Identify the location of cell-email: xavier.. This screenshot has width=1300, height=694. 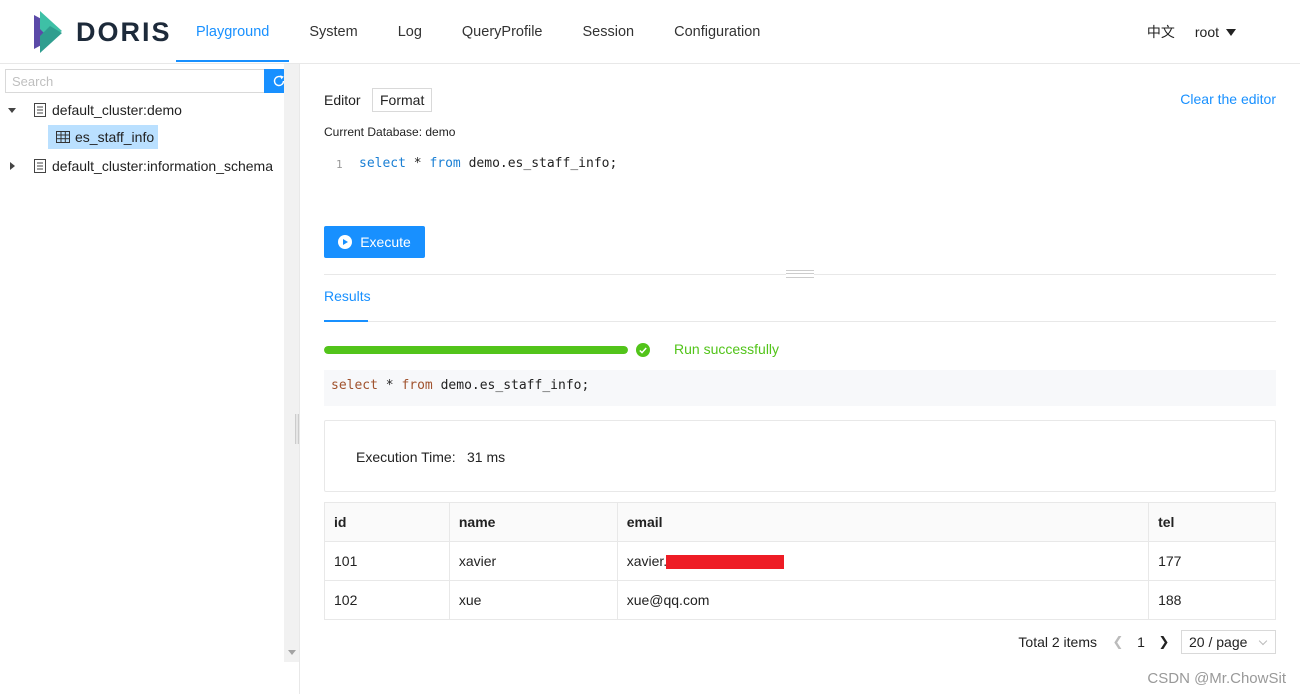
(883, 561).